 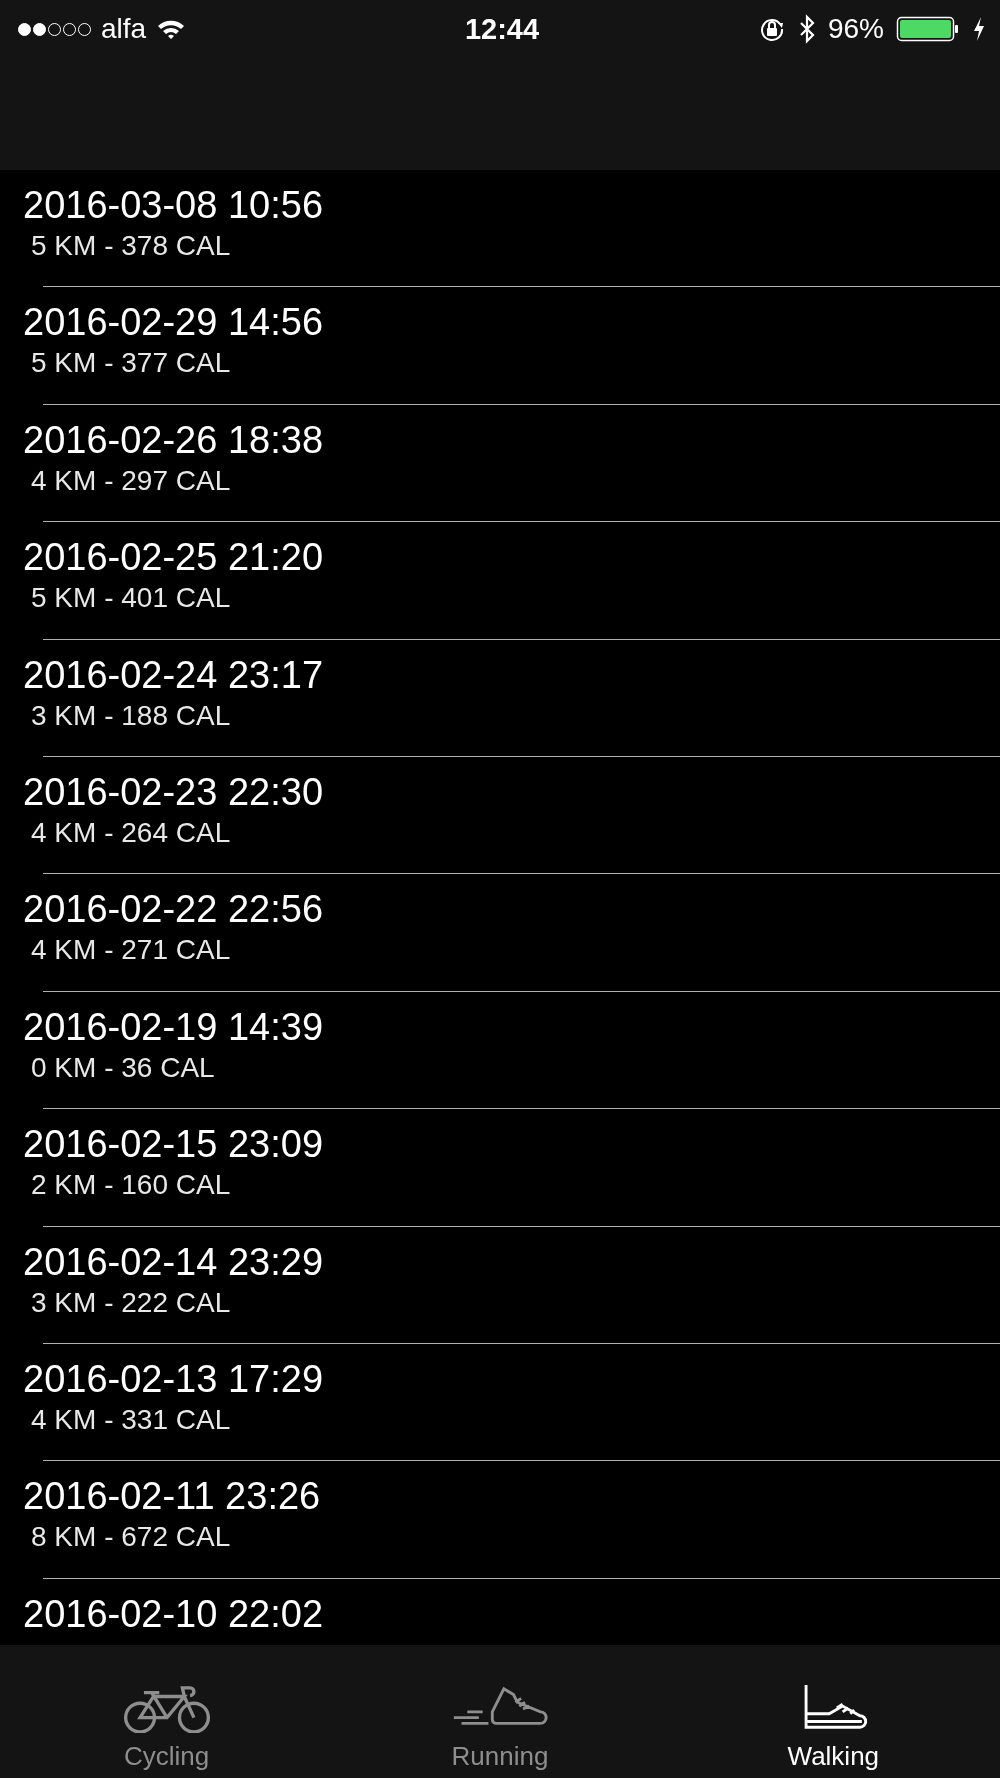 I want to click on workout-summary: 8 KM - 672 CAL, so click(x=131, y=1537).